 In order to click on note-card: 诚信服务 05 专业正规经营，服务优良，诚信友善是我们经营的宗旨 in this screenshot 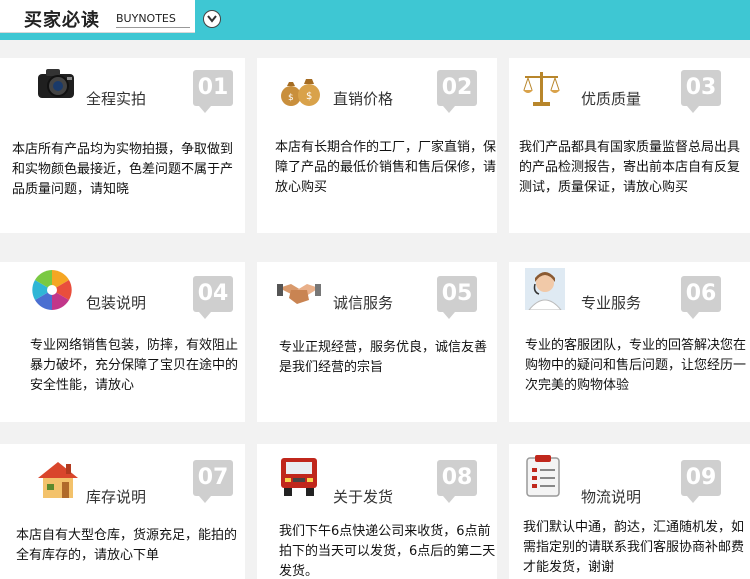, I will do `click(377, 342)`.